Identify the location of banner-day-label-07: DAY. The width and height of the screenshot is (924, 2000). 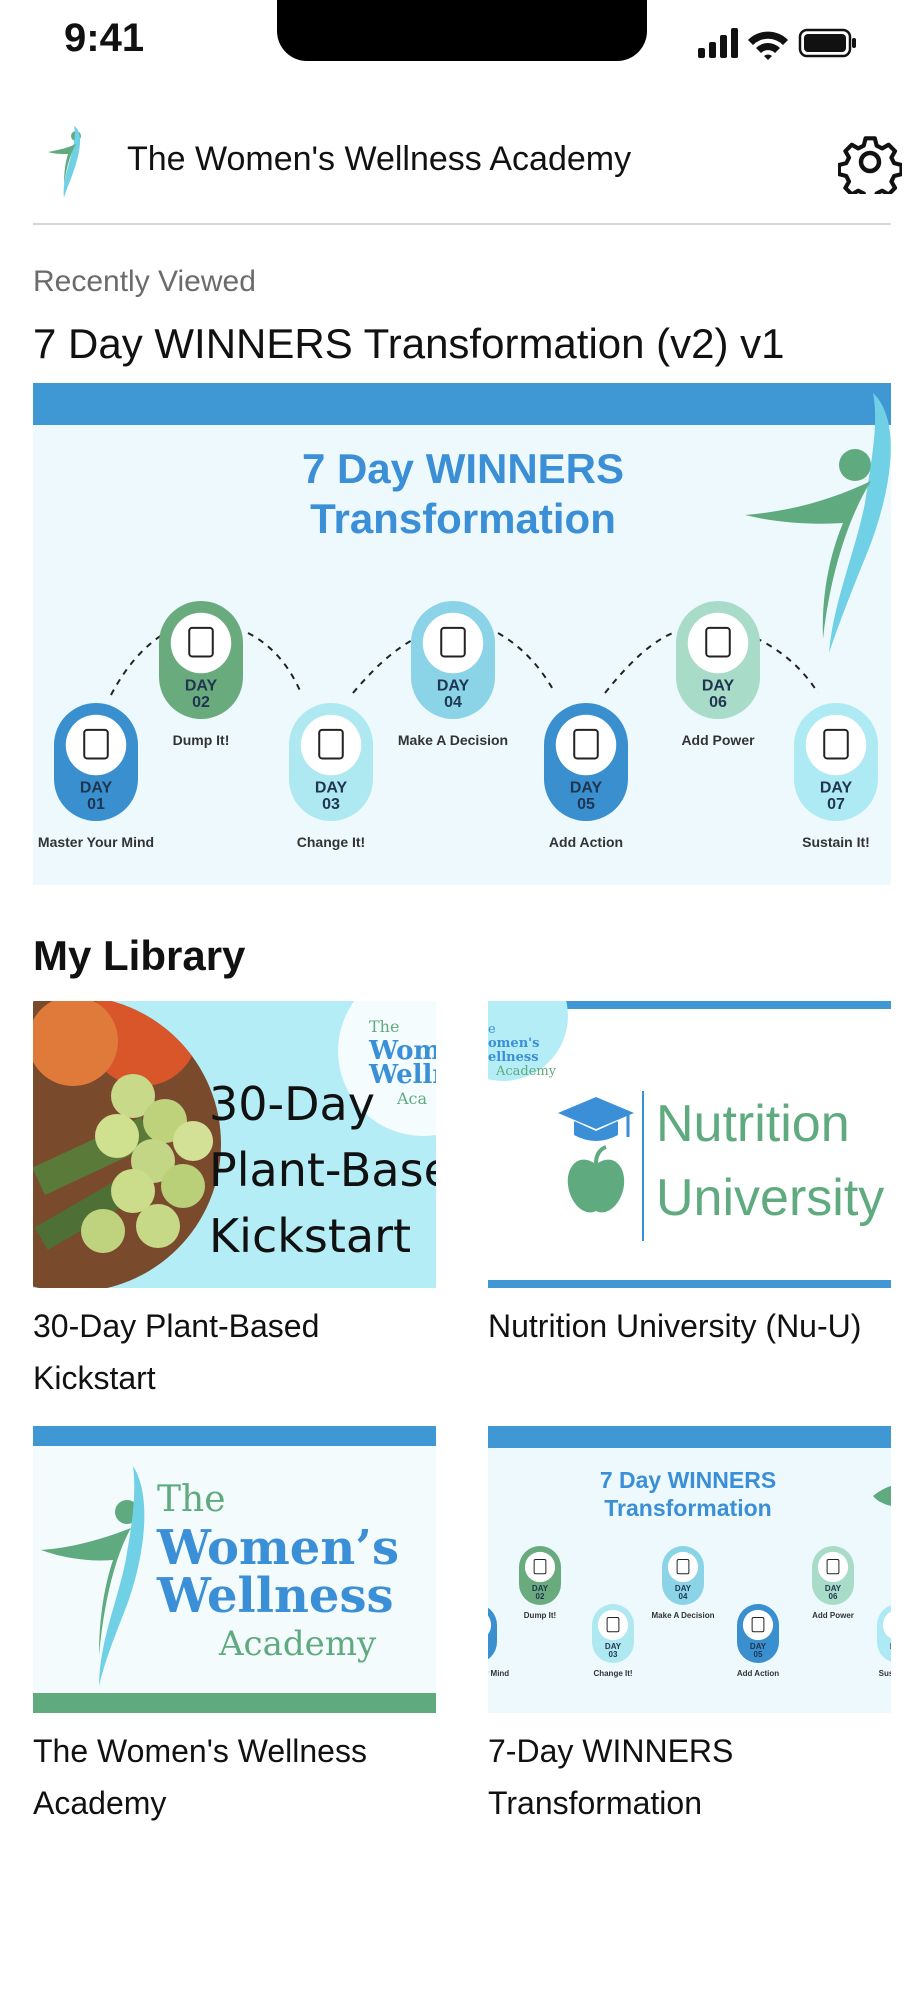
(836, 788).